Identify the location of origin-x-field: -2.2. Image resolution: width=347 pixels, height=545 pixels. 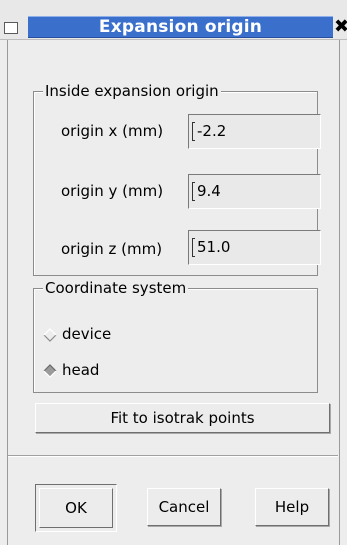
(254, 131).